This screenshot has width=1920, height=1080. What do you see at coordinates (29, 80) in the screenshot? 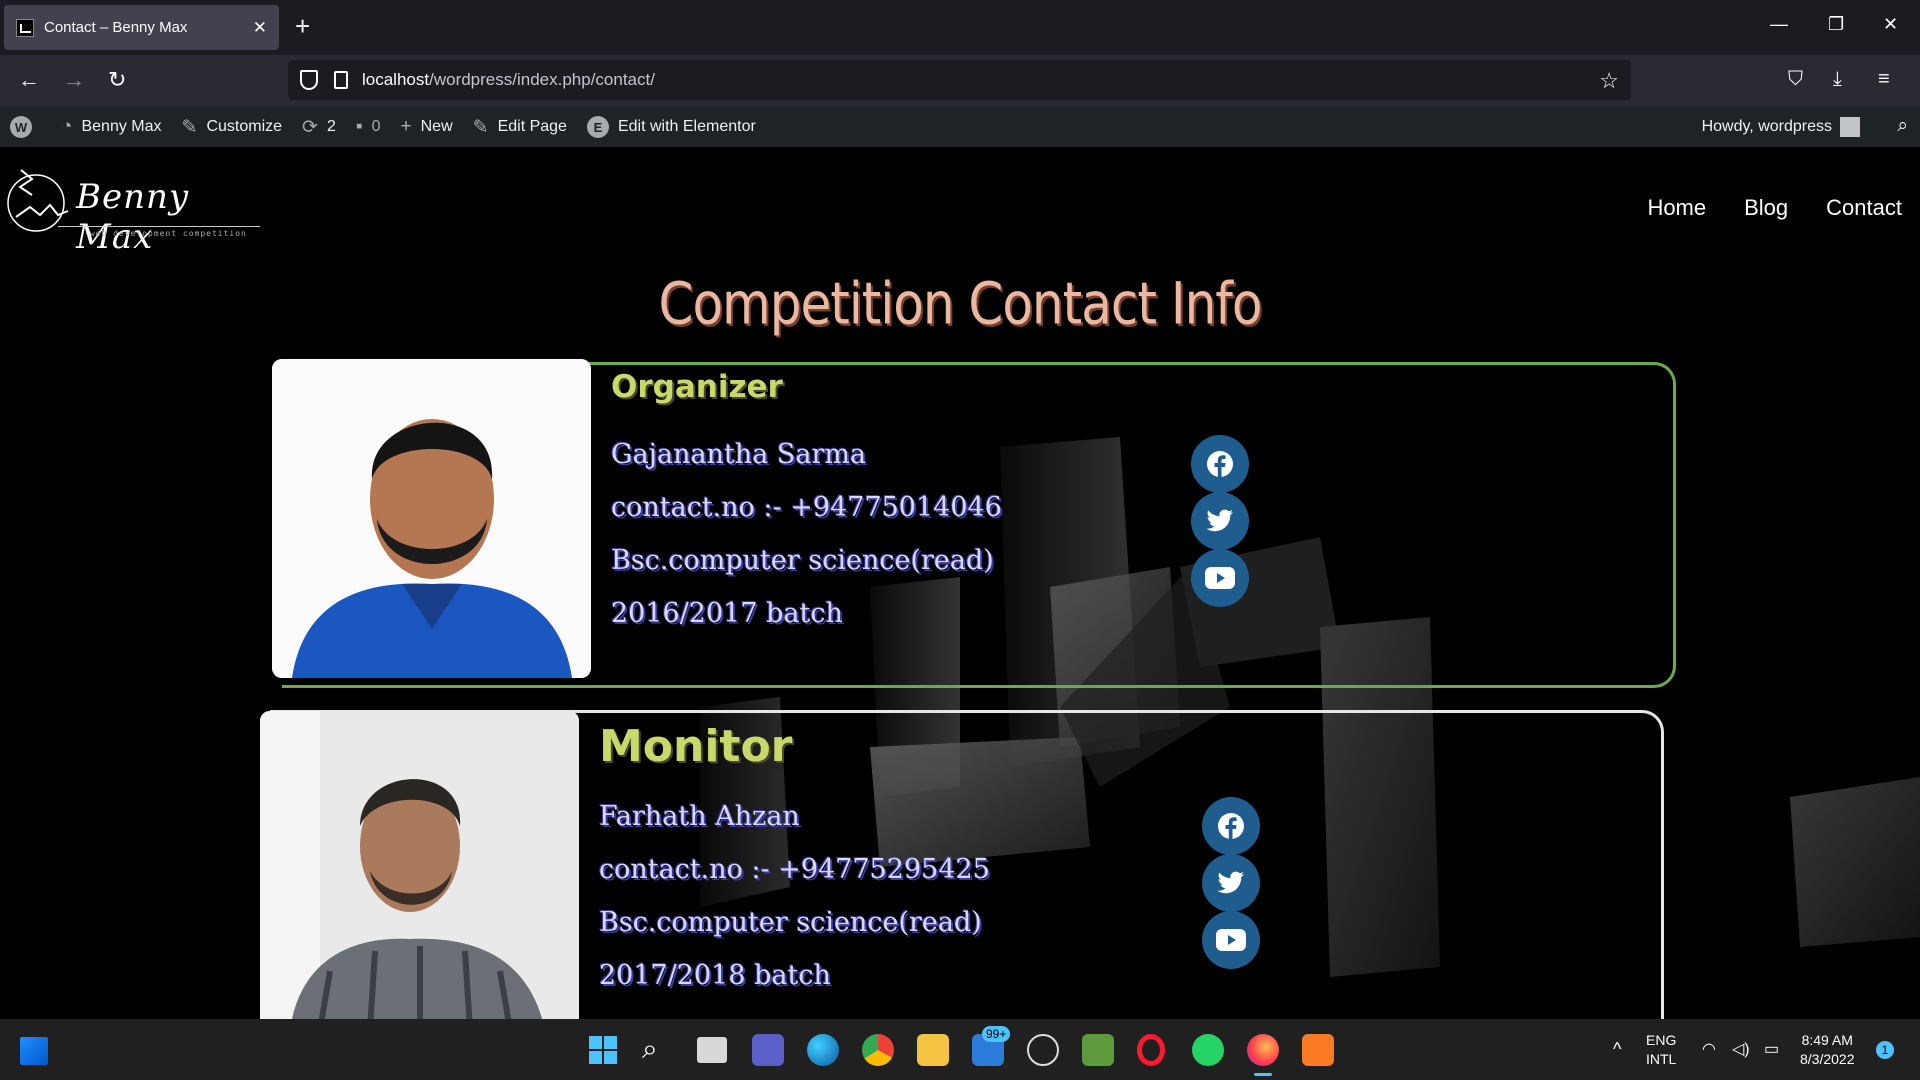
I see `back-arrow-icon: ←` at bounding box center [29, 80].